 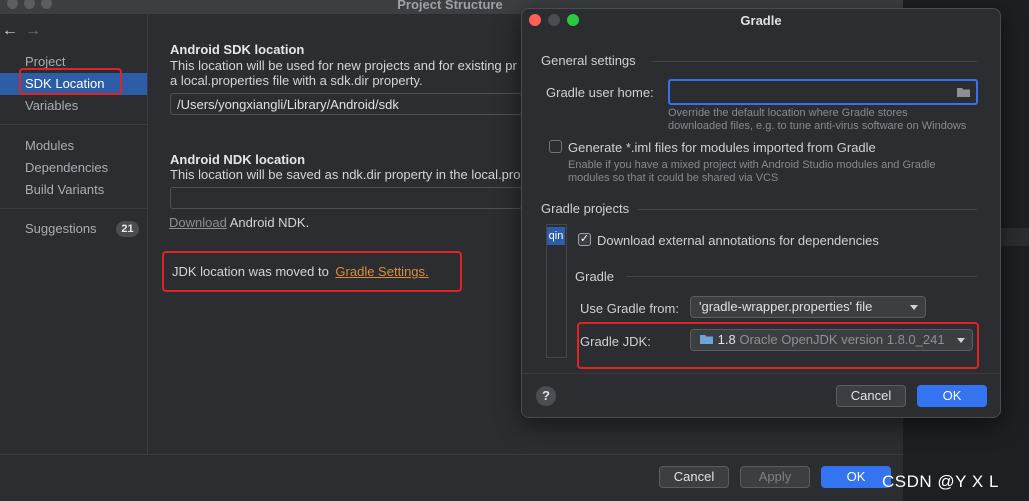 I want to click on download-ndk-link: Download, so click(x=198, y=222).